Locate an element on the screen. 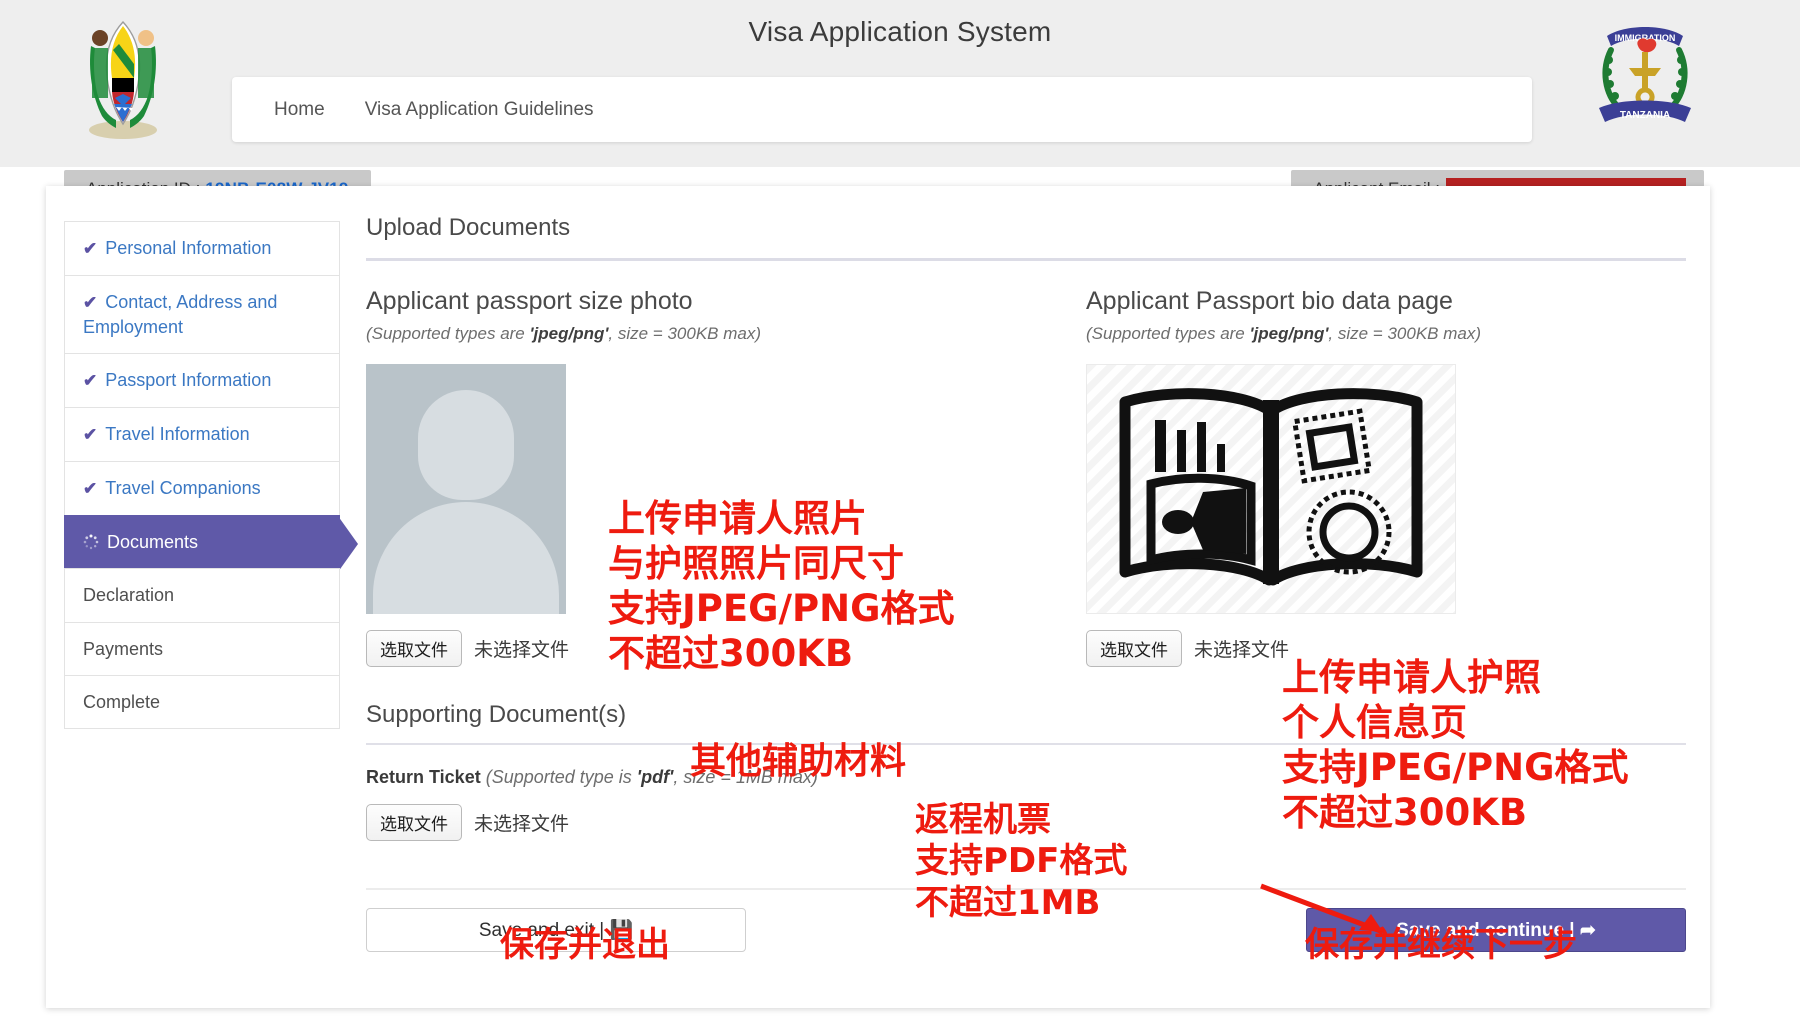  sidebar-item-declaration: Declaration is located at coordinates (202, 595).